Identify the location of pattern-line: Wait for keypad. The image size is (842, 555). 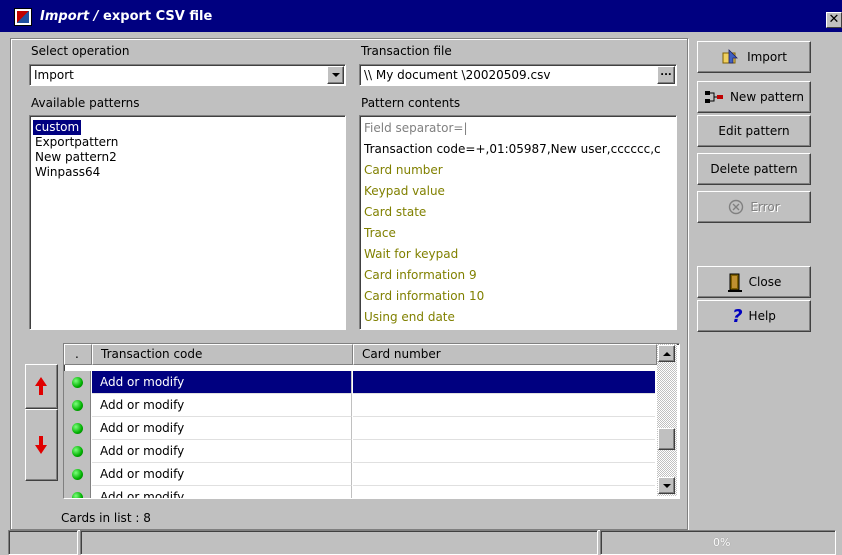
(411, 254).